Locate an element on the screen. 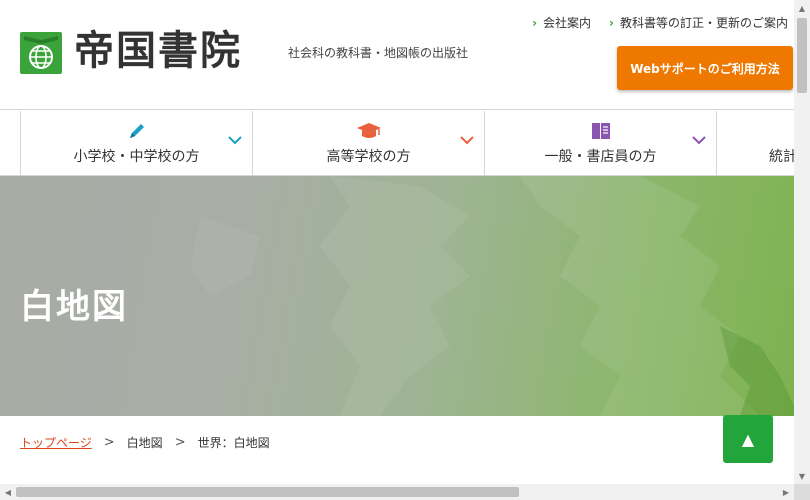 The image size is (810, 500). breadcrumb-current: 世界：白地図 is located at coordinates (233, 443).